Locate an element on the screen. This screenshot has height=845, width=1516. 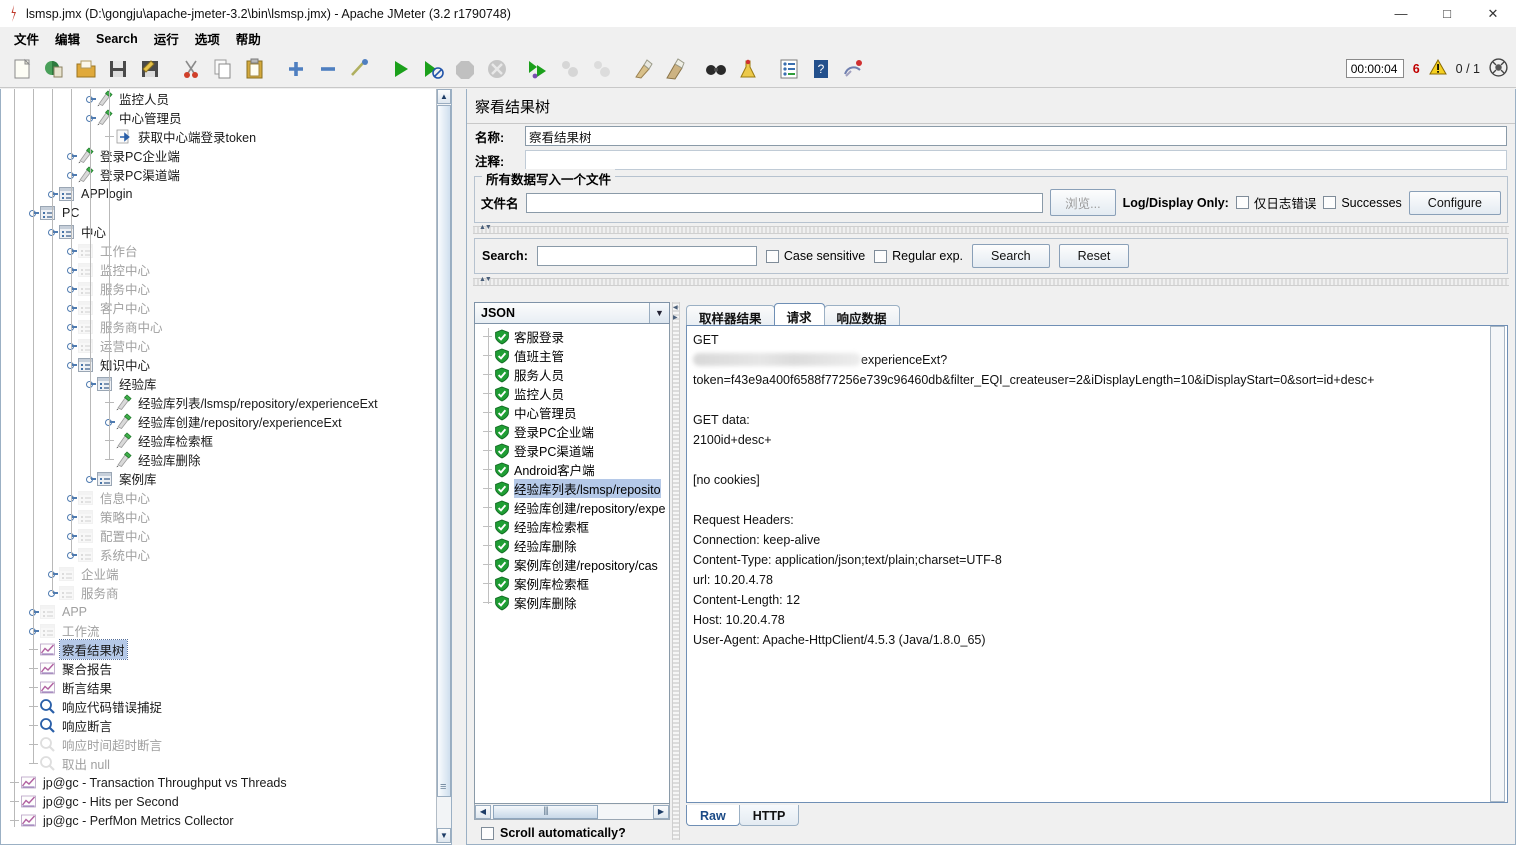
list-item: 登录PC渠道端 is located at coordinates (572, 450).